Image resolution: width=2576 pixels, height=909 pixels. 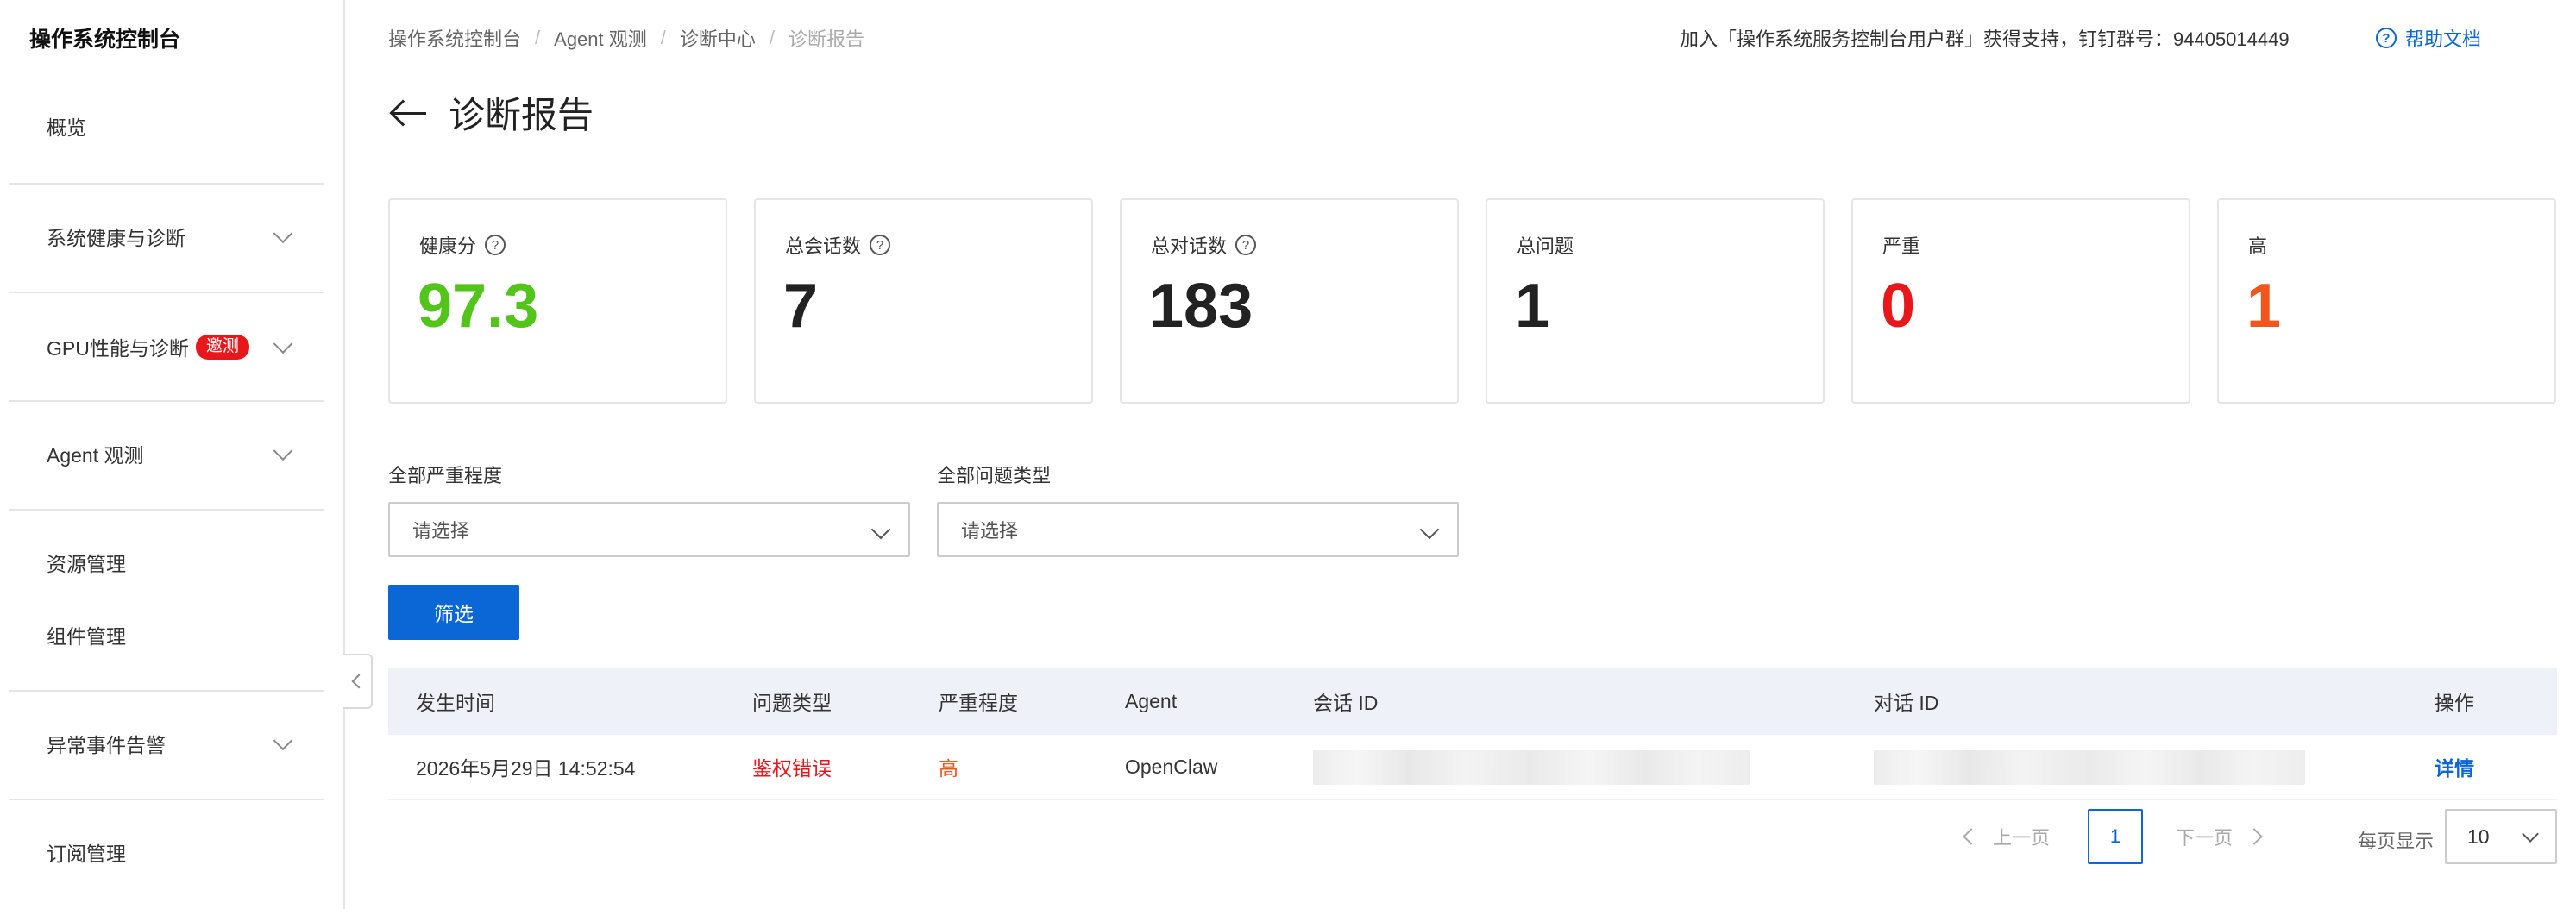 I want to click on detail-link: 详情, so click(x=2454, y=766).